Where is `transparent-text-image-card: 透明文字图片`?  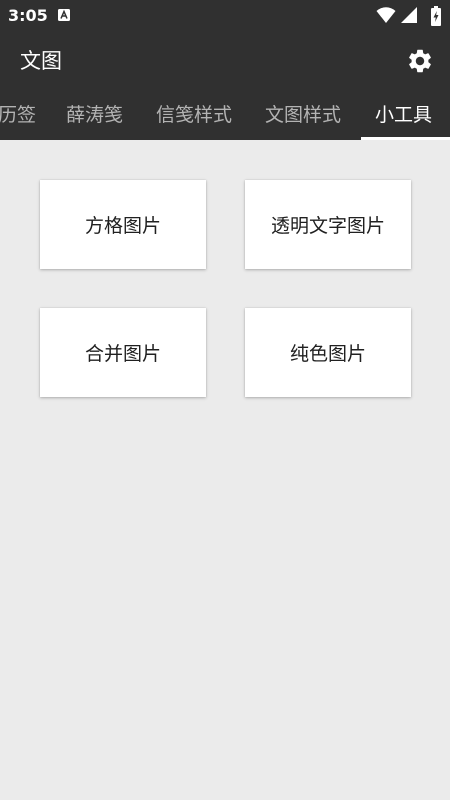 transparent-text-image-card: 透明文字图片 is located at coordinates (328, 224).